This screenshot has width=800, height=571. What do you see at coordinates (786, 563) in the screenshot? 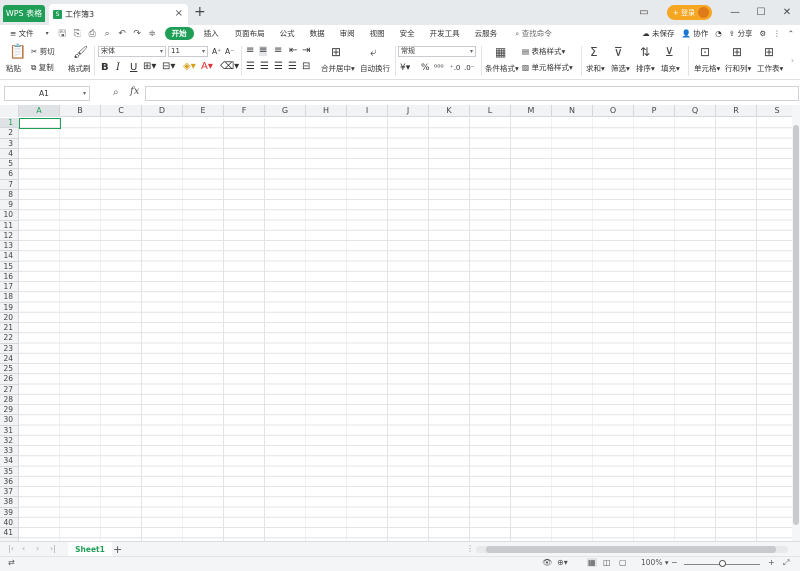
I see `fullscreen-icon: ⤢` at bounding box center [786, 563].